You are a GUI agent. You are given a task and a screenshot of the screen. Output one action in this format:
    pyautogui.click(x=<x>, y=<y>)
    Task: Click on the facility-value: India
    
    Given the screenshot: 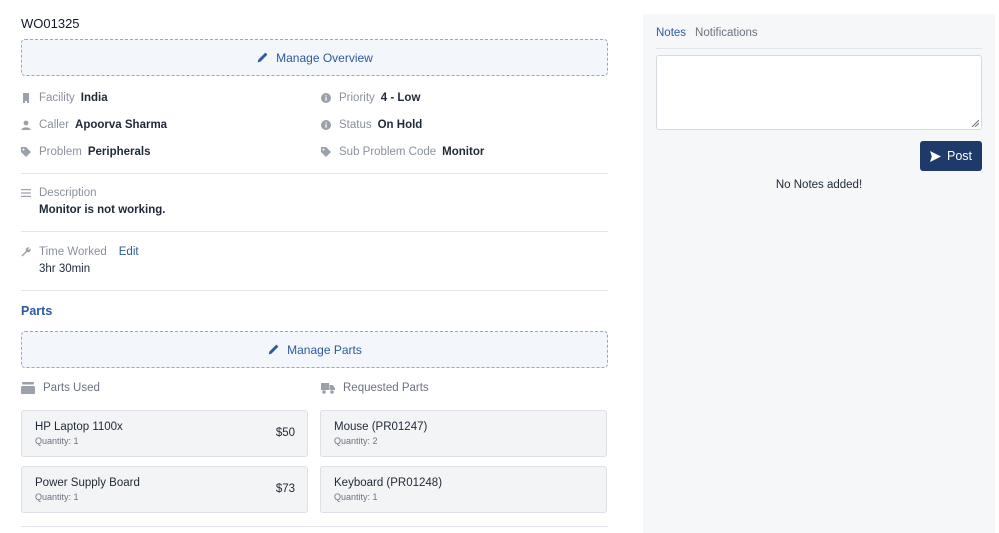 What is the action you would take?
    pyautogui.click(x=94, y=98)
    